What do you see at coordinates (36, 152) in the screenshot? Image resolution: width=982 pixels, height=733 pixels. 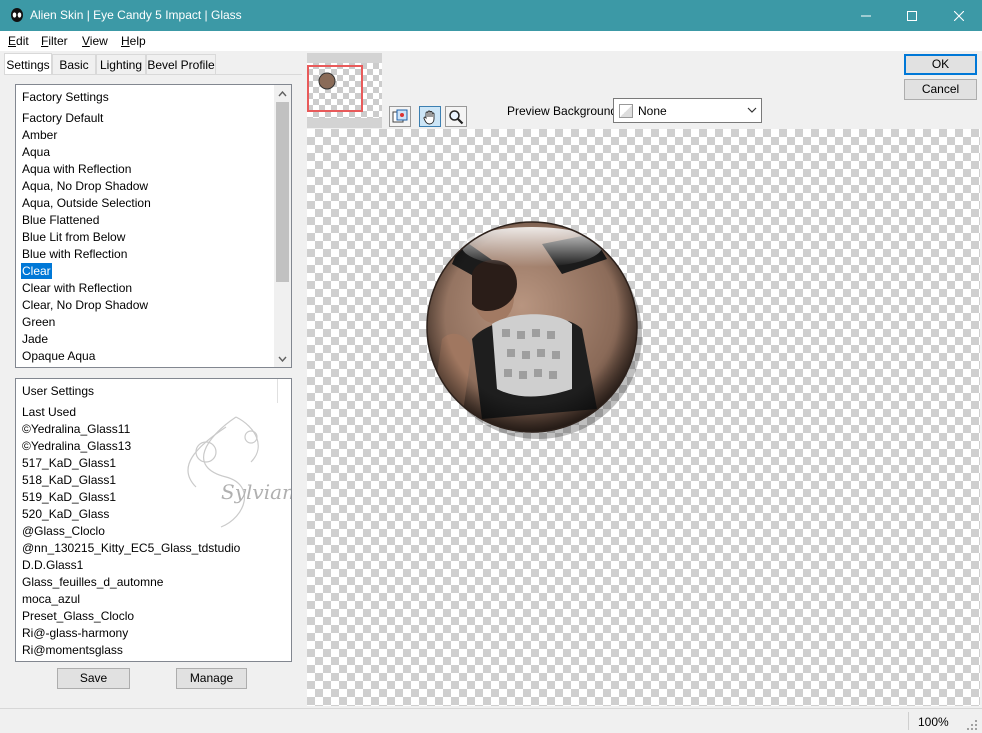 I see `factory-preset-item: Aqua` at bounding box center [36, 152].